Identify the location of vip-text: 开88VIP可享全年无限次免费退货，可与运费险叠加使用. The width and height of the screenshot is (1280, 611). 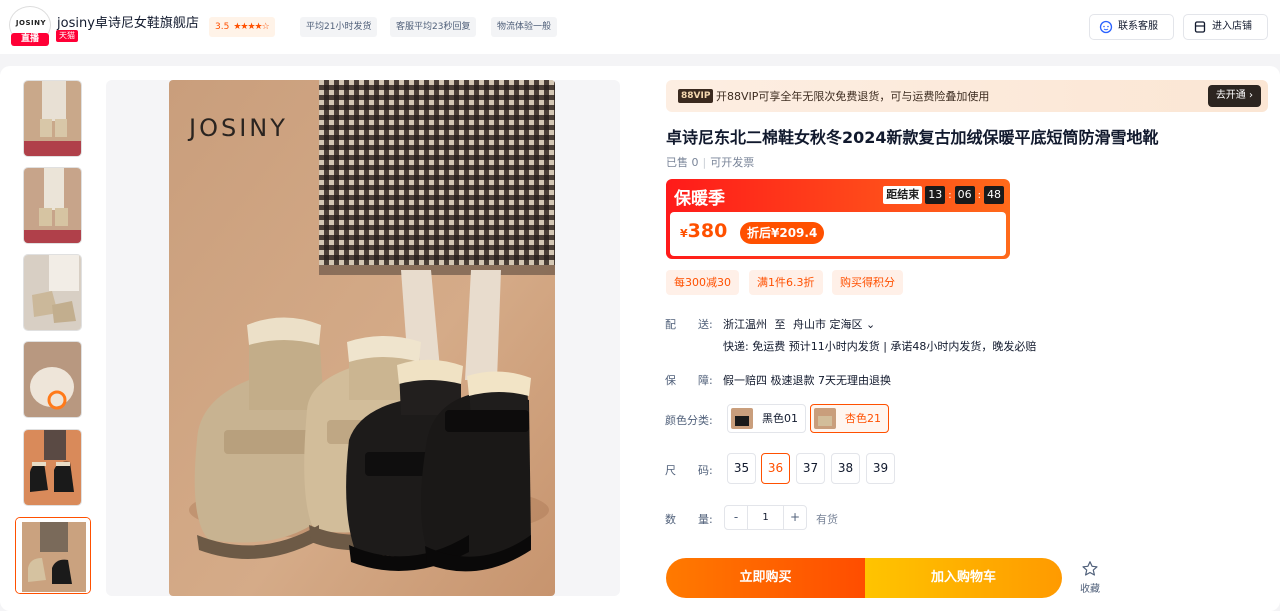
(853, 96).